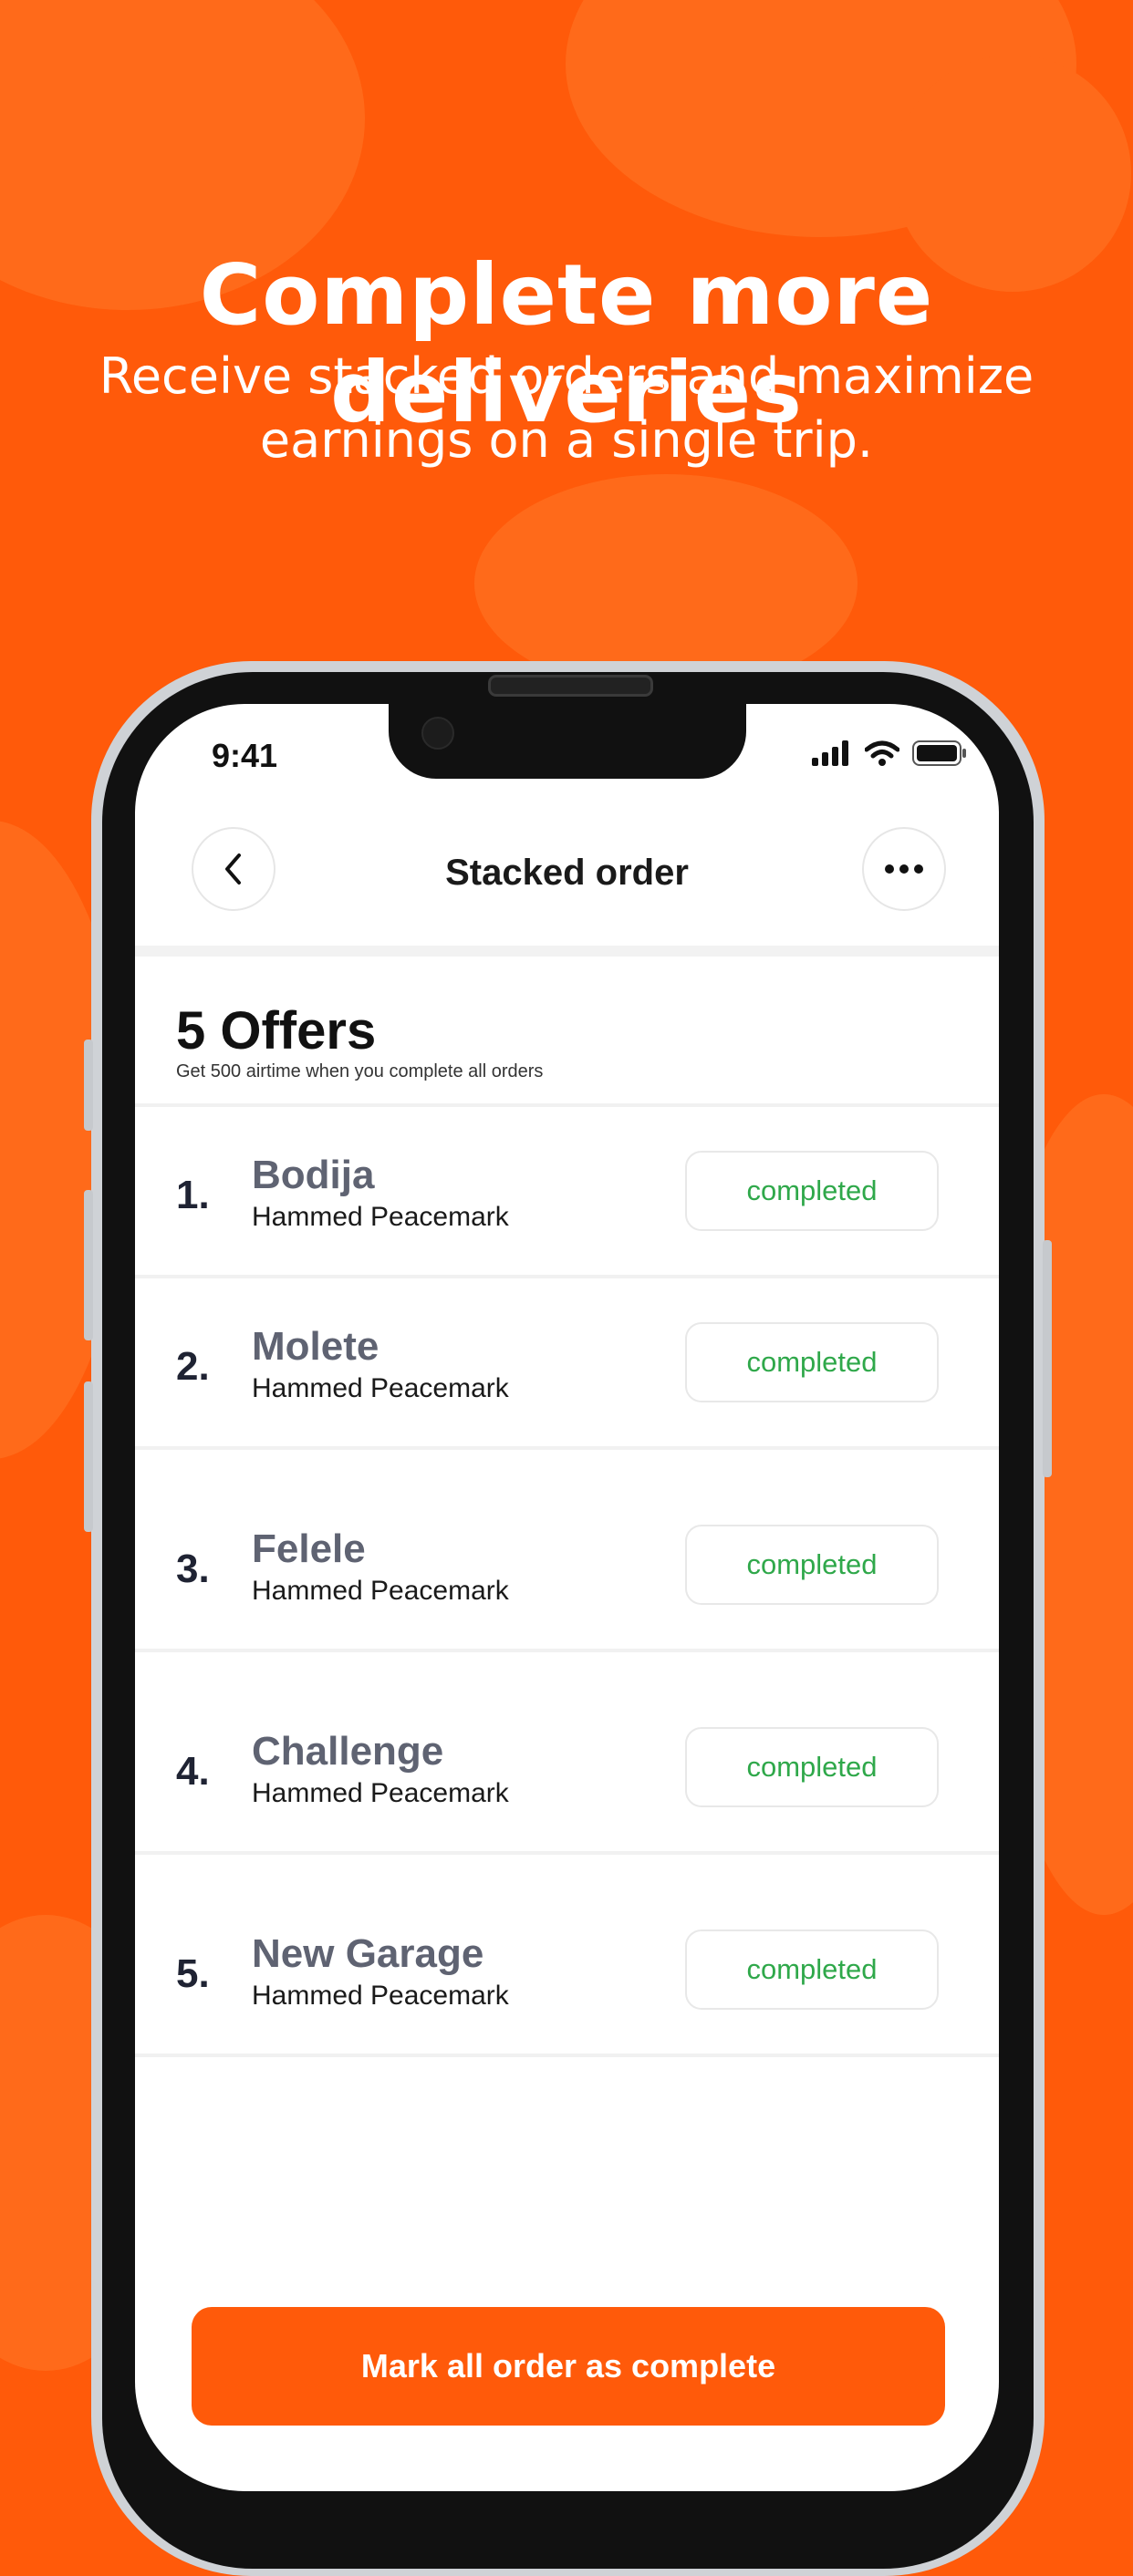 Image resolution: width=1133 pixels, height=2576 pixels. I want to click on order-row: 3. Felele Hammed Peacemark completed, so click(567, 1532).